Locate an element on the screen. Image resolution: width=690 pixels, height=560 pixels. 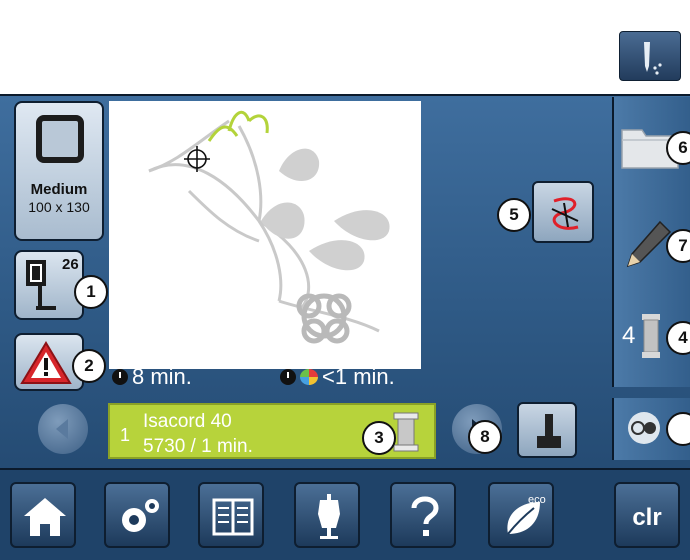
home-icon is located at coordinates (45, 517).